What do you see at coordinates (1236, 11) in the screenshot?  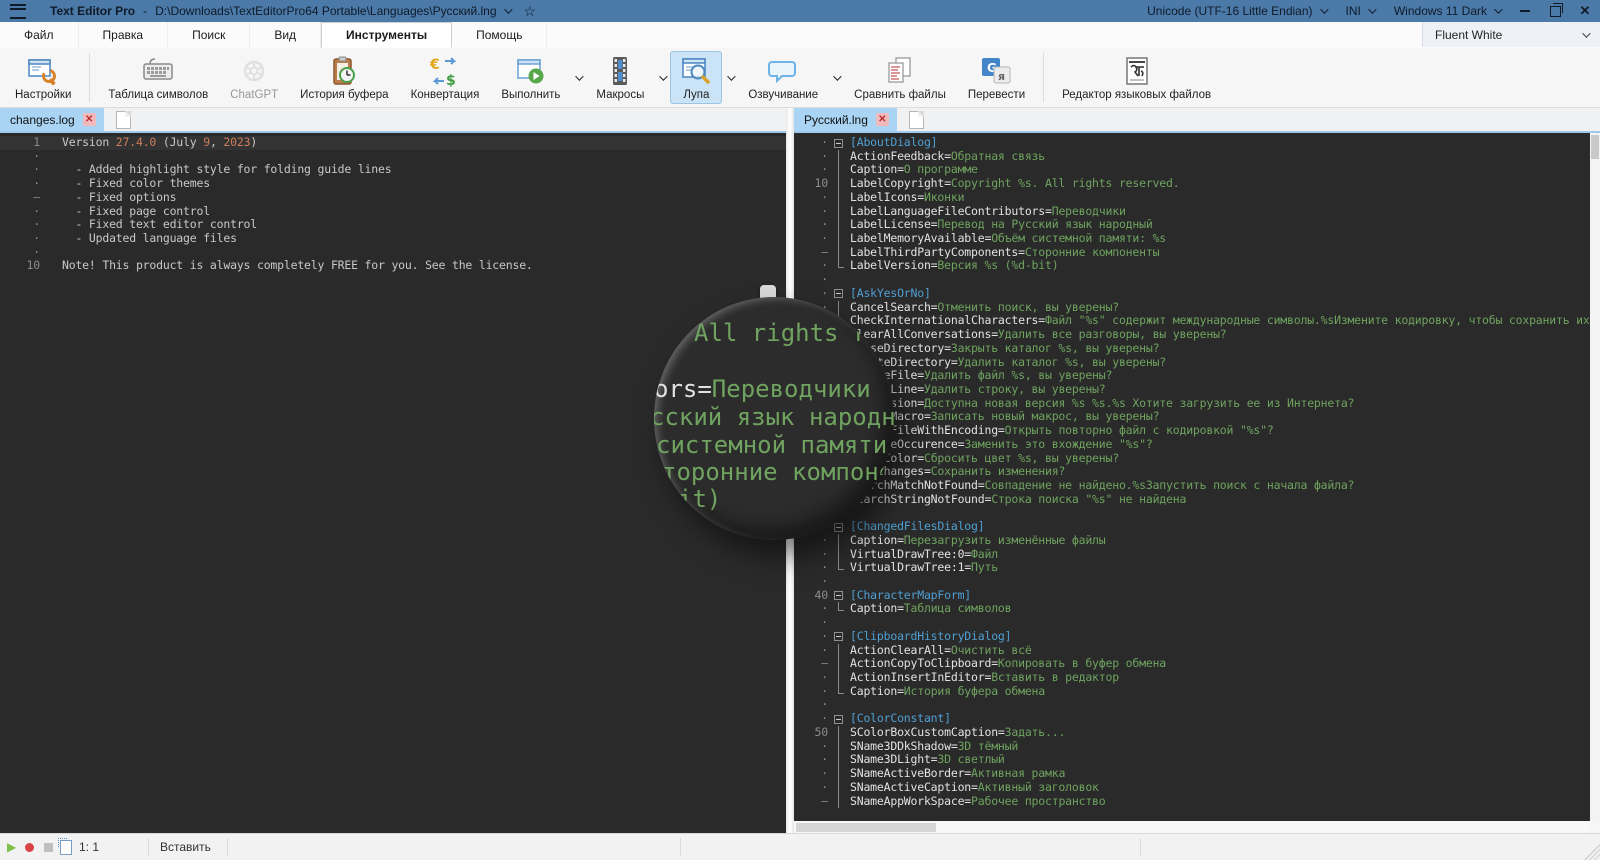 I see `encoding-selector: Unicode (UTF-16 Little Endian)` at bounding box center [1236, 11].